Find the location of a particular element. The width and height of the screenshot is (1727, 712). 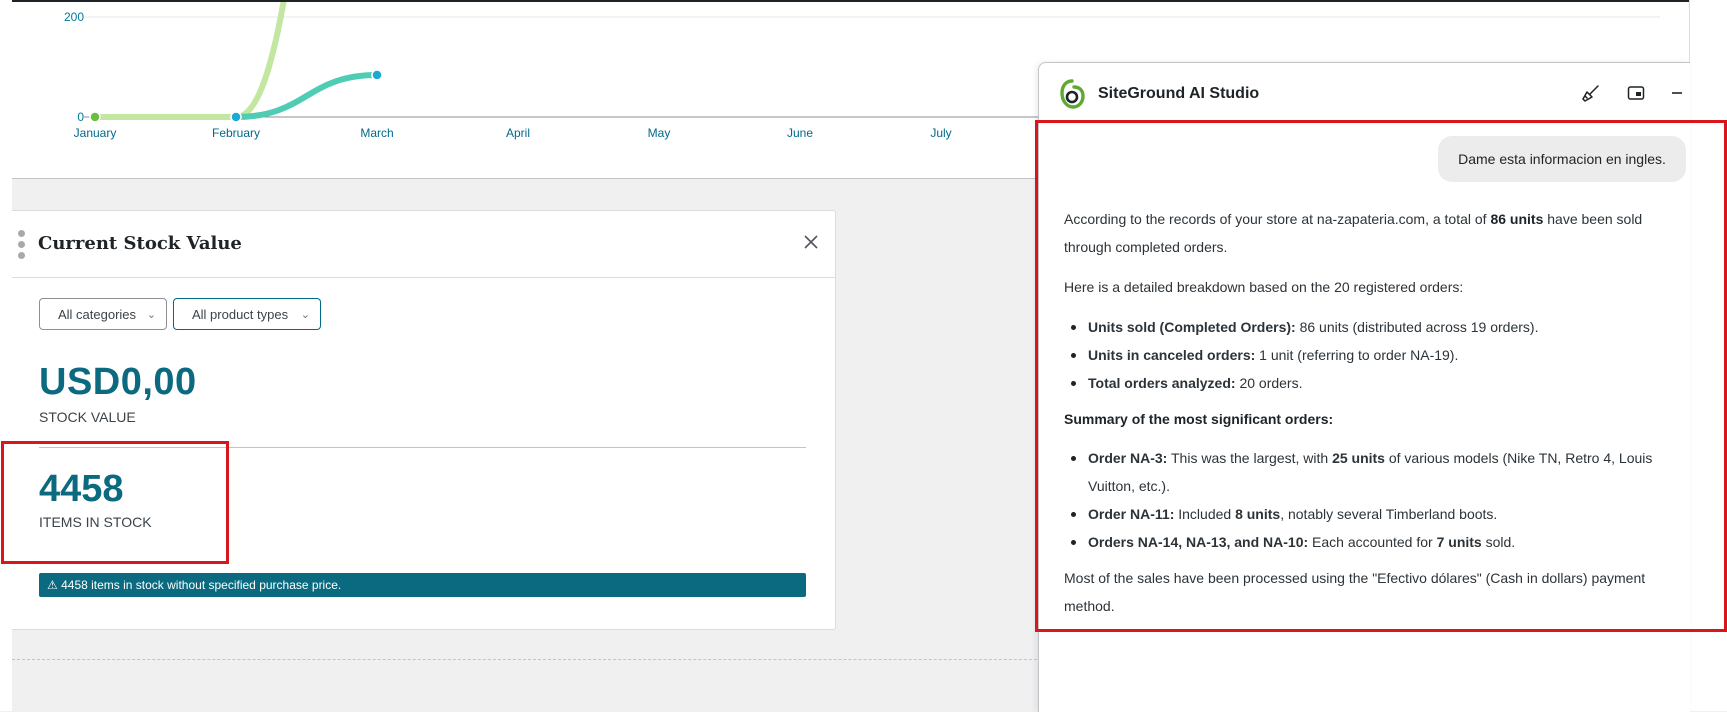

card-header: Current Stock Value is located at coordinates (423, 244).